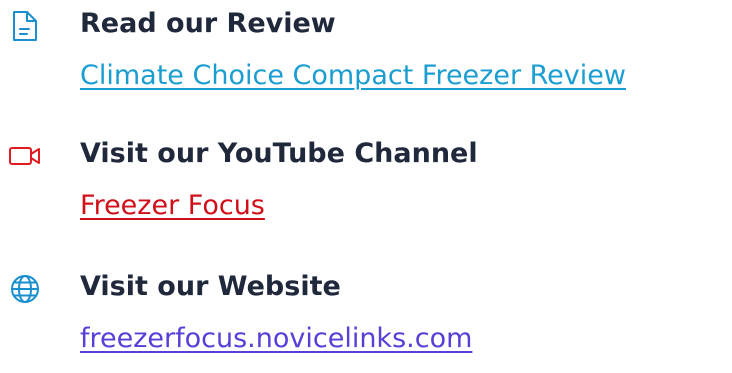 The image size is (732, 373). I want to click on website-heading: Visit our Website, so click(210, 286).